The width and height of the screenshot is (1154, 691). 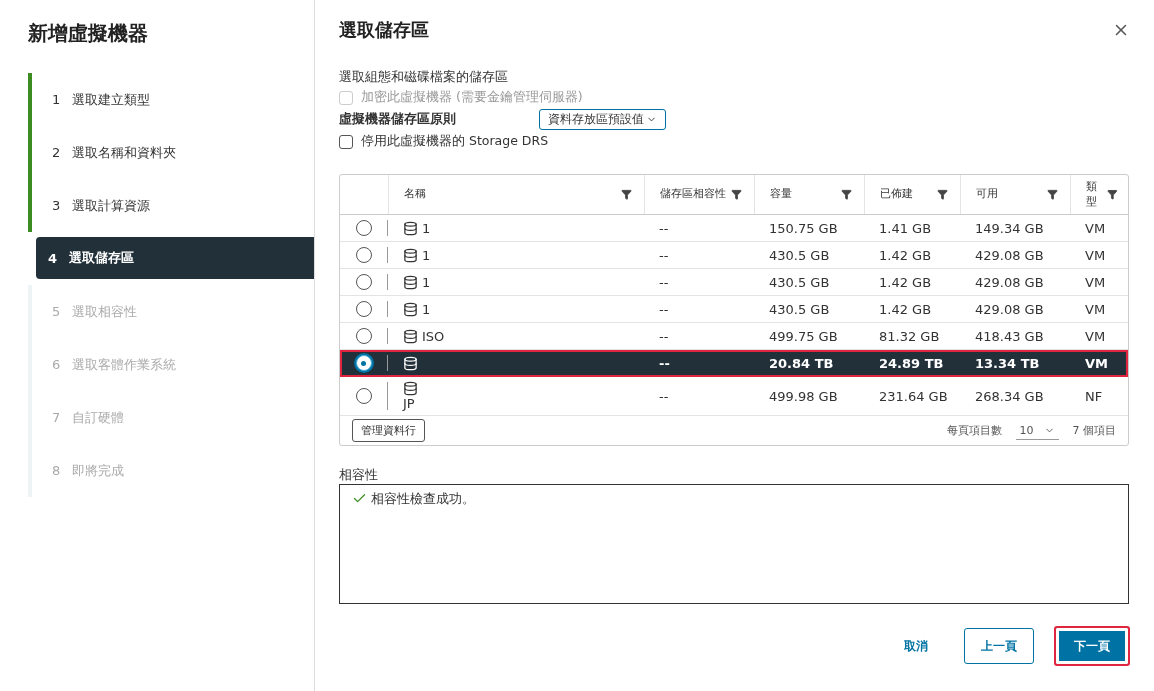 I want to click on table-cell-text: 13.34 TB, so click(x=1007, y=363).